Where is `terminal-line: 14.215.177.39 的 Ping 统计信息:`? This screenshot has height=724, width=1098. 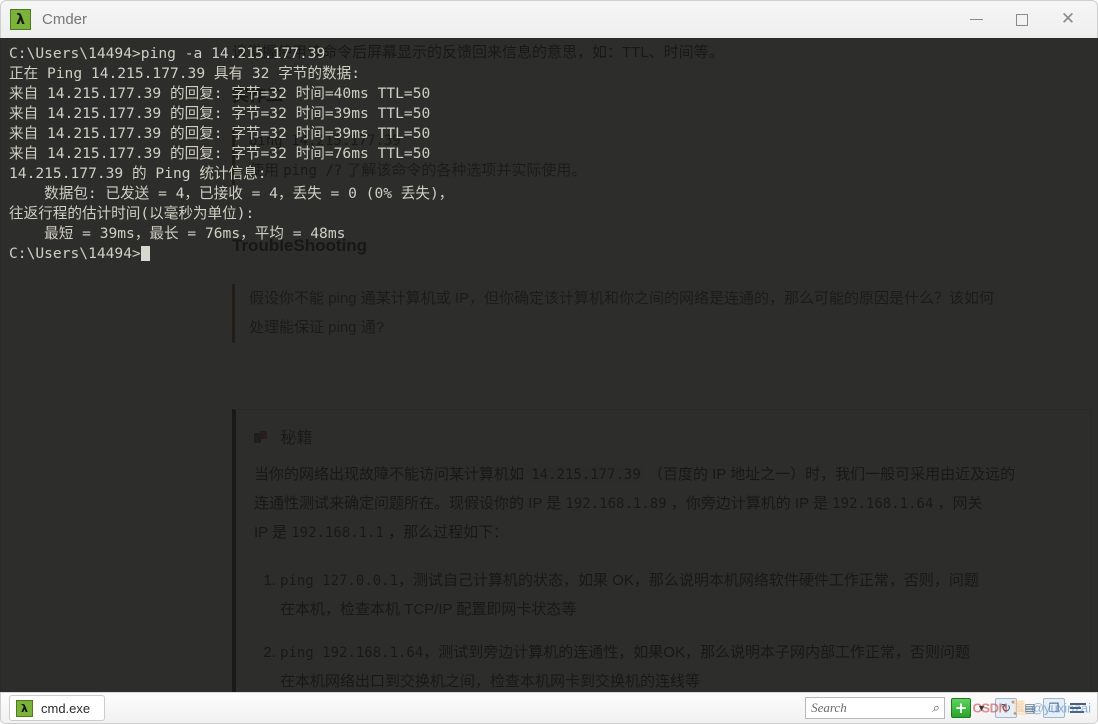
terminal-line: 14.215.177.39 的 Ping 统计信息: is located at coordinates (138, 173).